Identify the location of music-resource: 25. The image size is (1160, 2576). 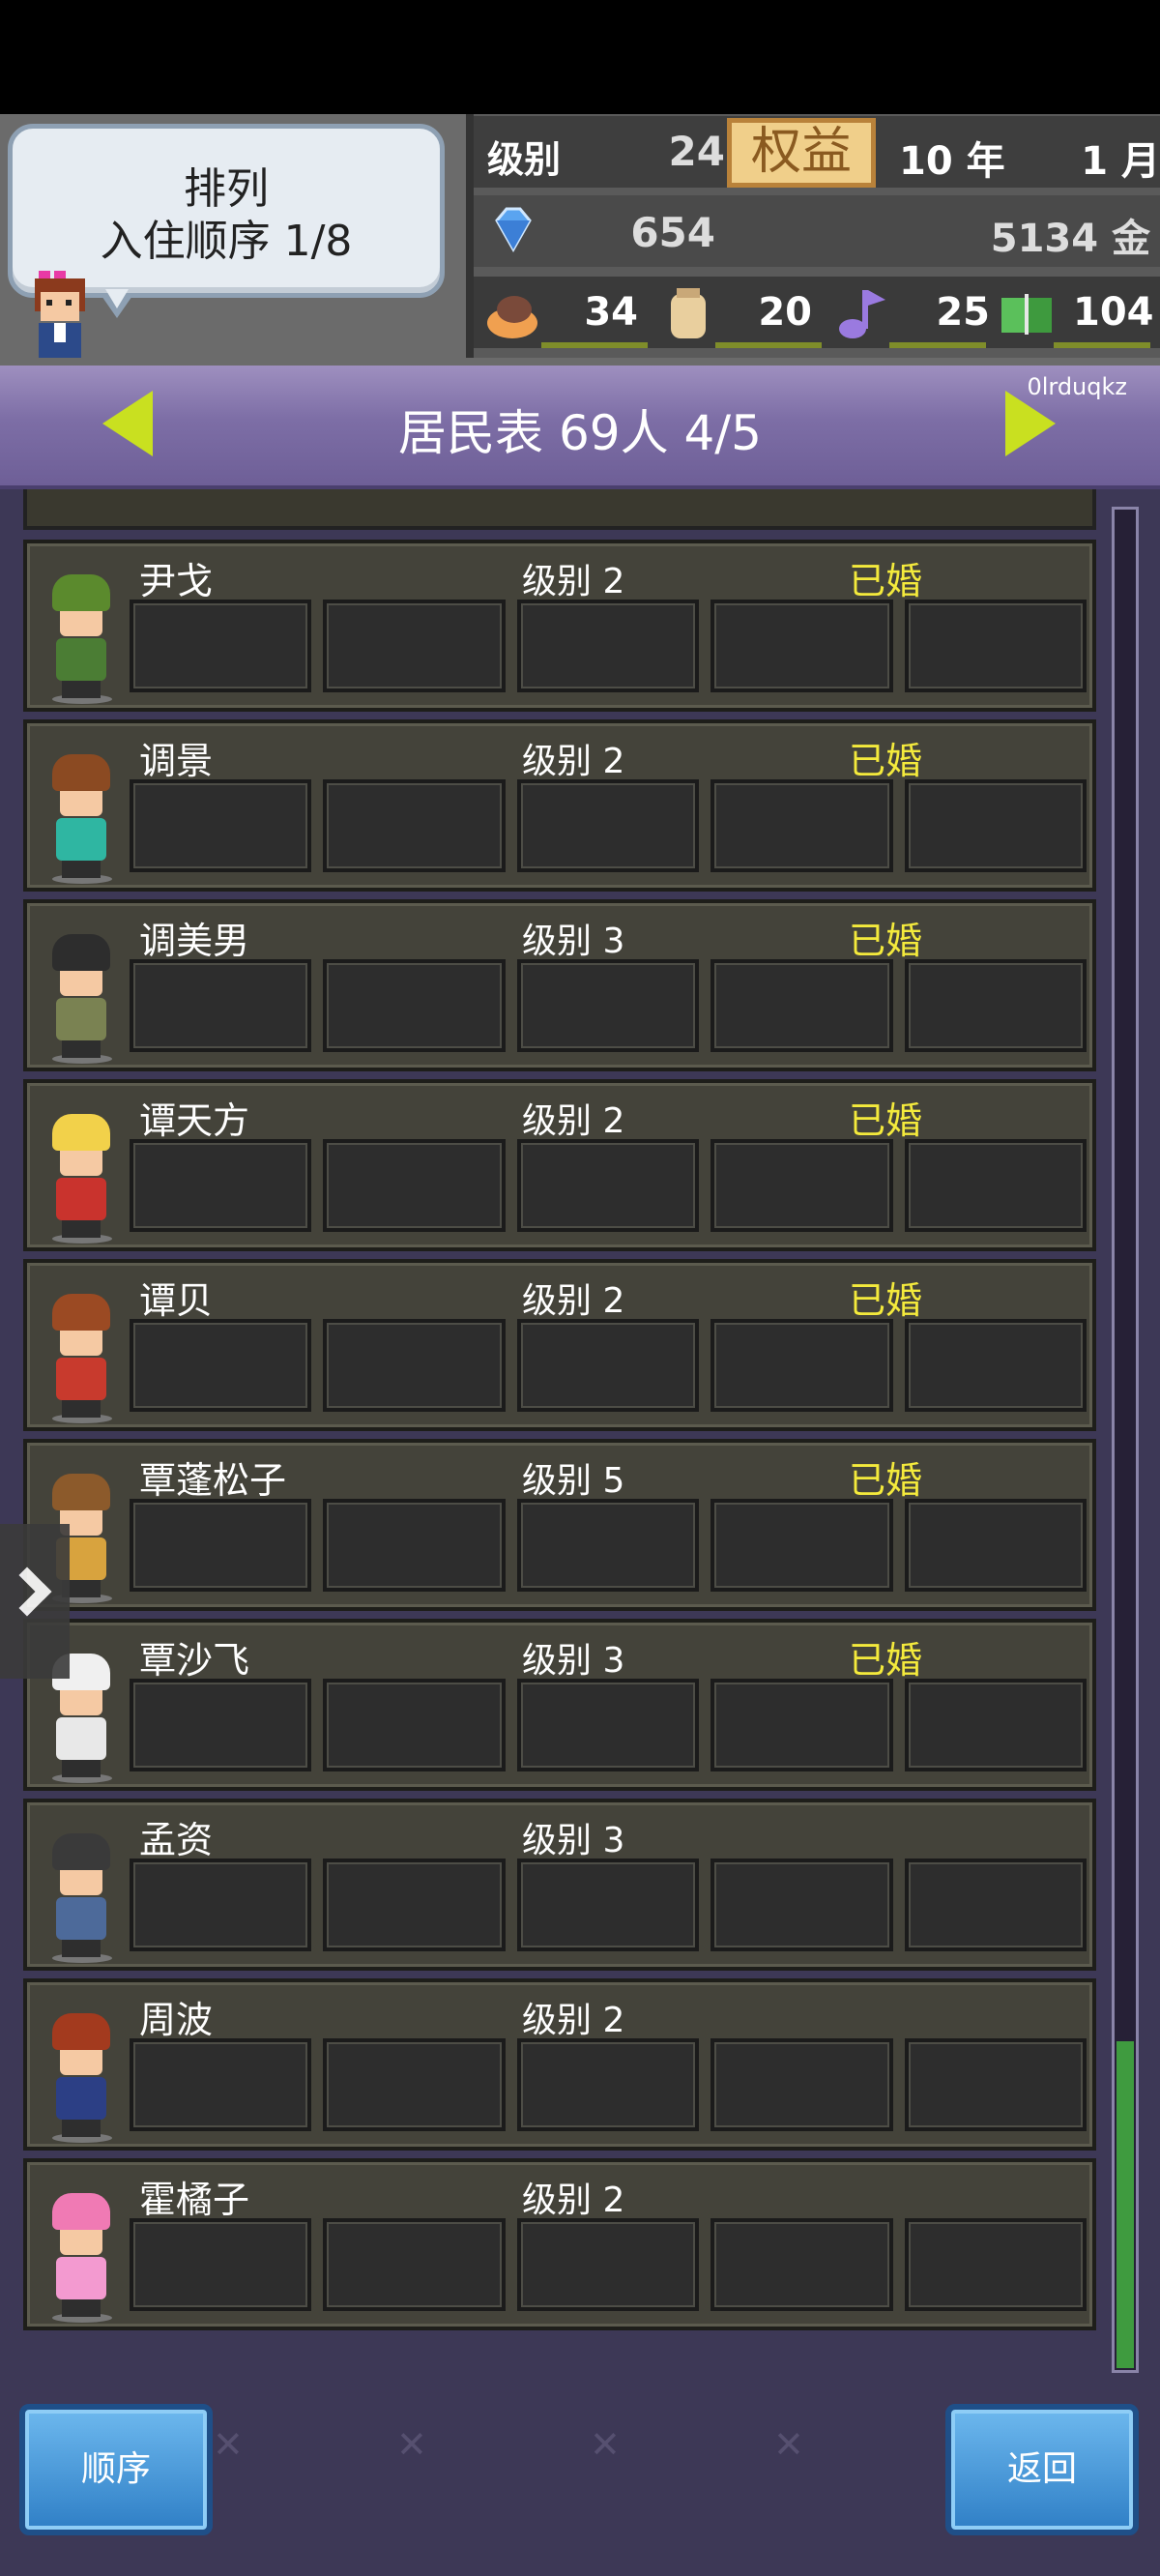
(914, 314).